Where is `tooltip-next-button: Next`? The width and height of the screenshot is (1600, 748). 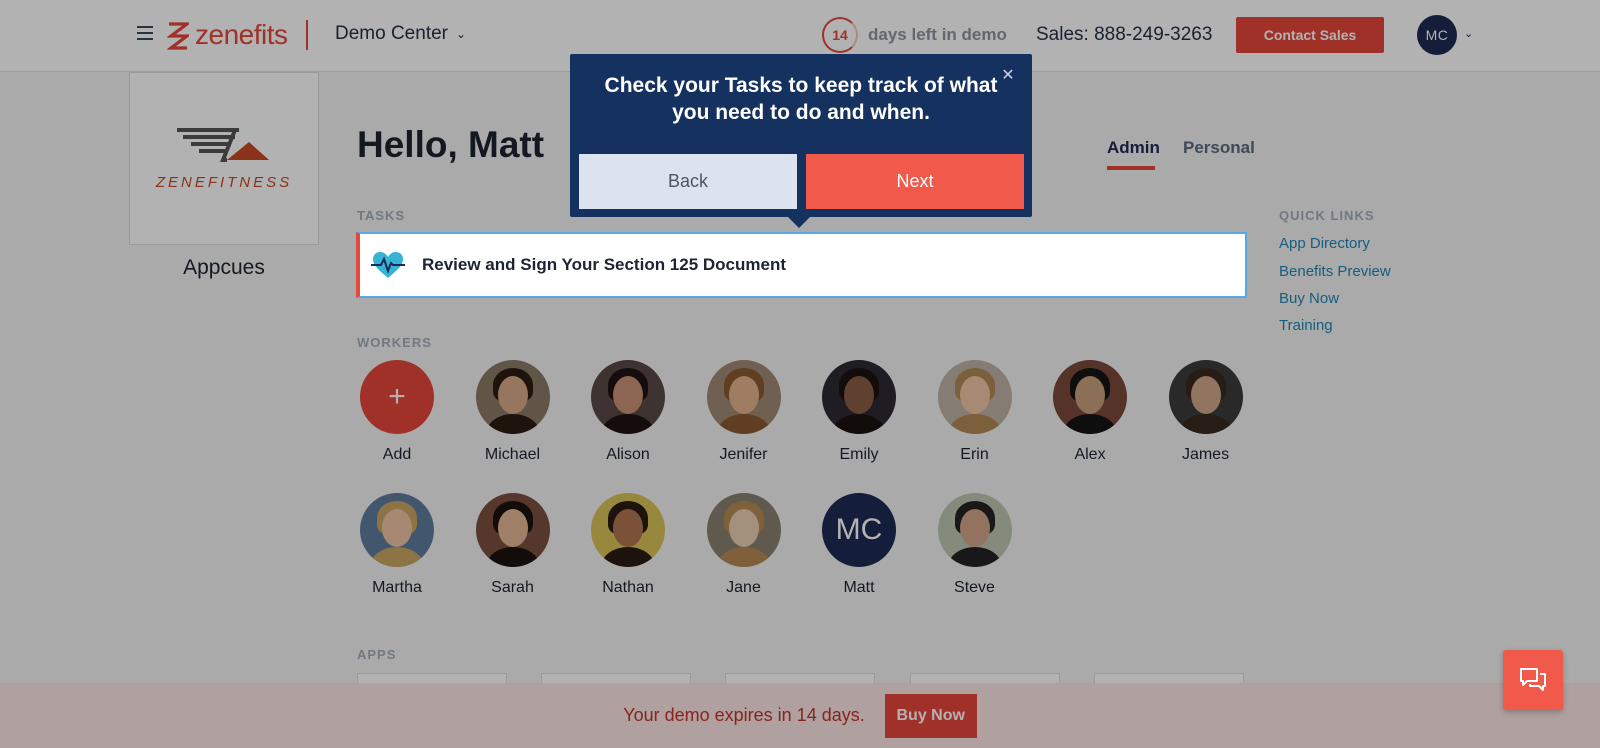
tooltip-next-button: Next is located at coordinates (915, 181).